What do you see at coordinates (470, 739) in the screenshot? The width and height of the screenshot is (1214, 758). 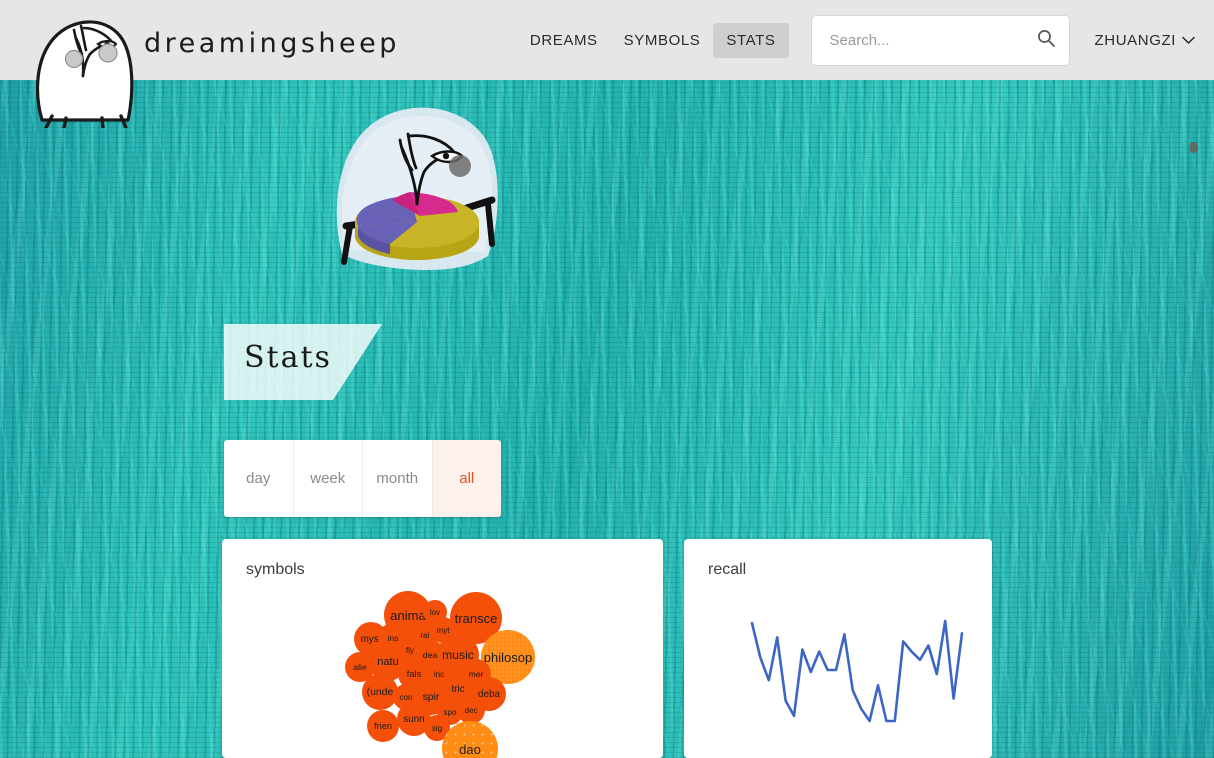 I see `bubble-dao: dao` at bounding box center [470, 739].